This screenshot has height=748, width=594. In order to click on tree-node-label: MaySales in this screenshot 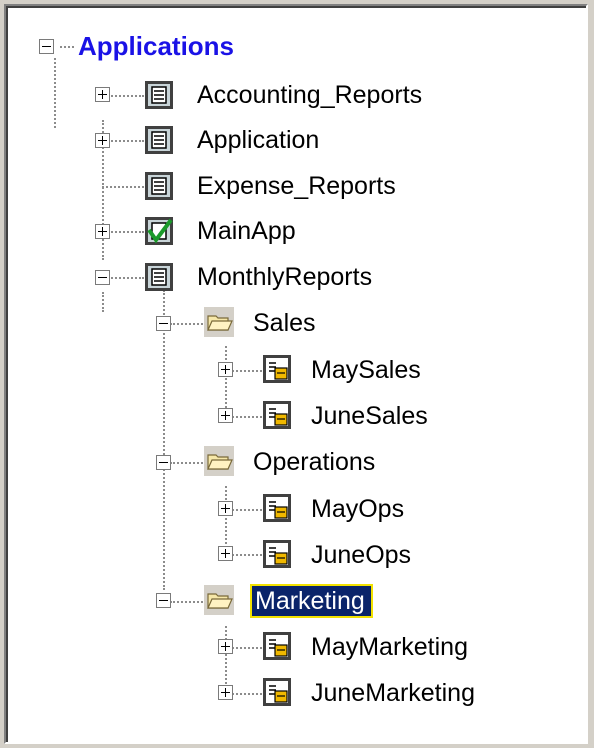, I will do `click(366, 370)`.